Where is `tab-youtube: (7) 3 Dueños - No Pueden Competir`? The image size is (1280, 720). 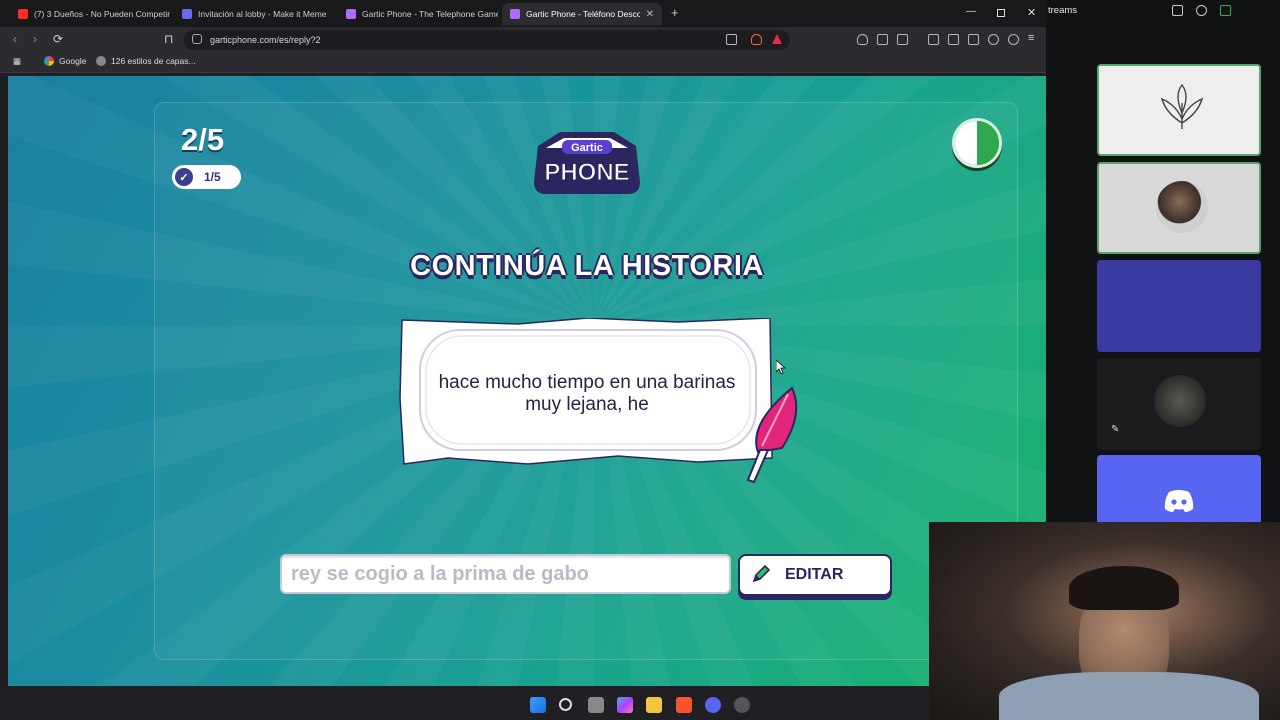 tab-youtube: (7) 3 Dueños - No Pueden Competir is located at coordinates (90, 14).